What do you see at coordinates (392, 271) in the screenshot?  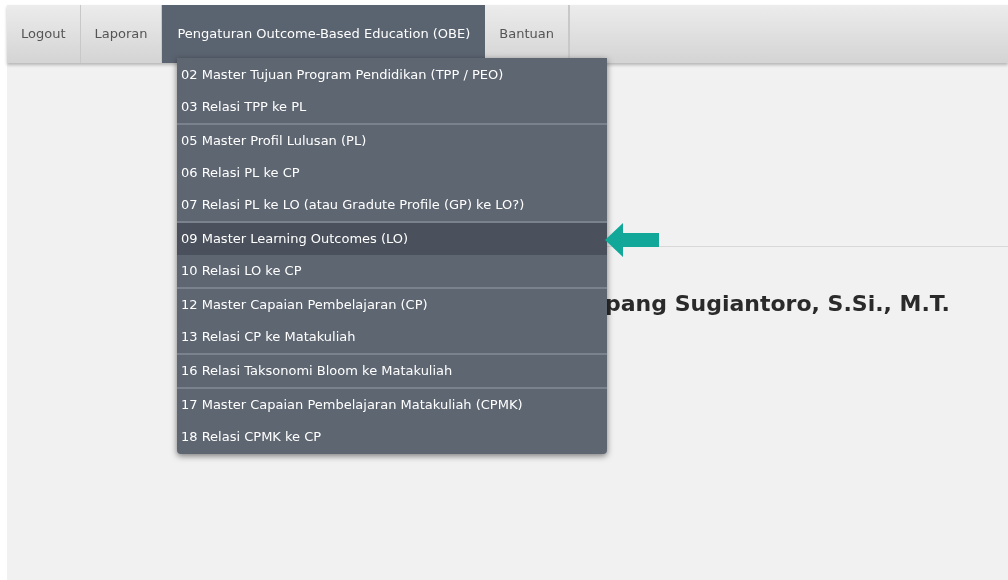 I see `menu-item: 10 Relasi LO ke CP` at bounding box center [392, 271].